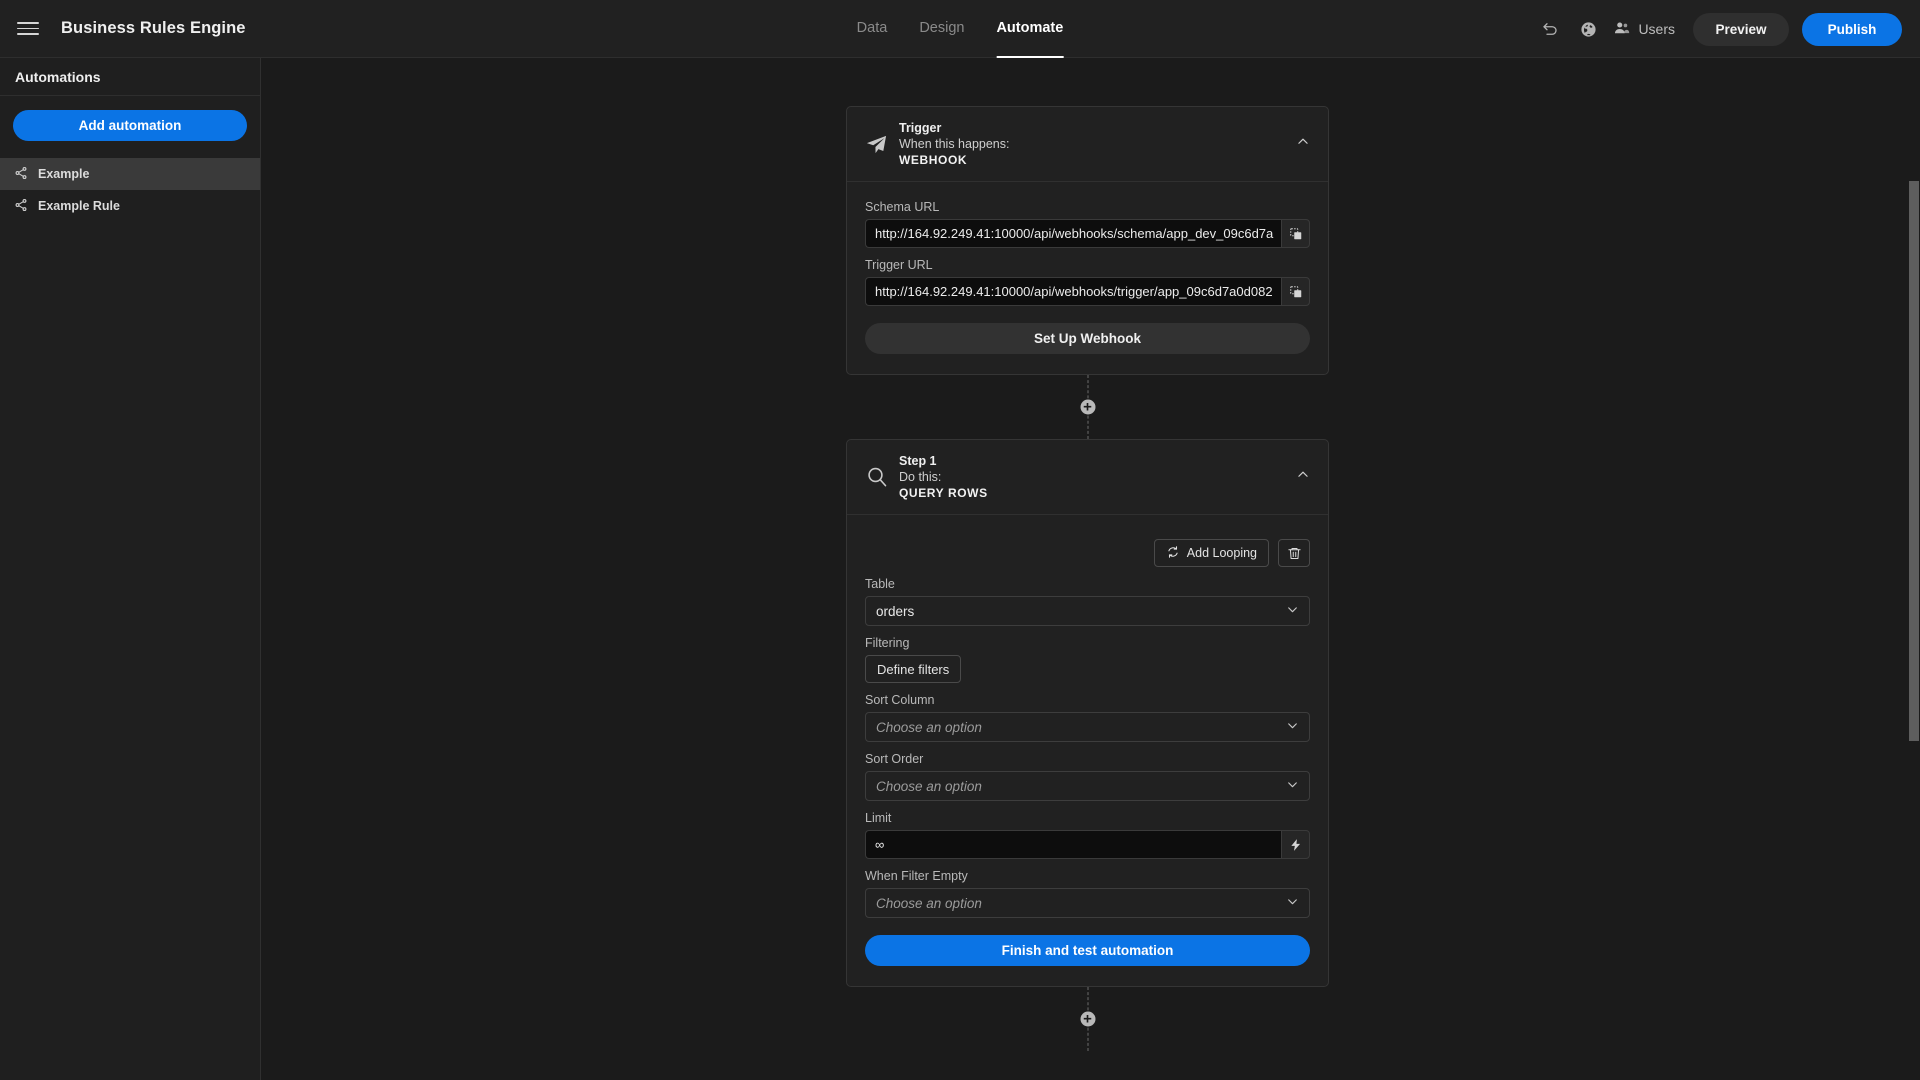 Image resolution: width=1920 pixels, height=1080 pixels. I want to click on tab-data: Data, so click(872, 29).